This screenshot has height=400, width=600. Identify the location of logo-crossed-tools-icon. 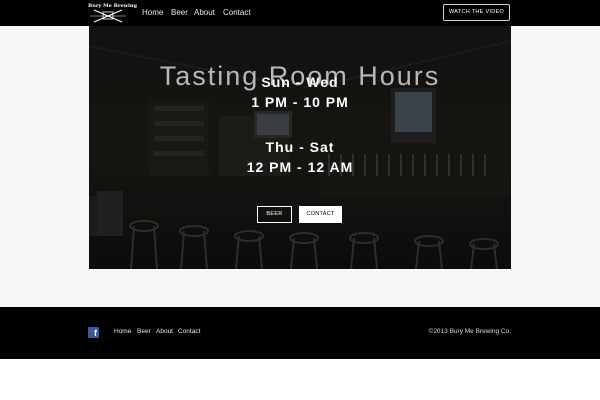
(108, 16).